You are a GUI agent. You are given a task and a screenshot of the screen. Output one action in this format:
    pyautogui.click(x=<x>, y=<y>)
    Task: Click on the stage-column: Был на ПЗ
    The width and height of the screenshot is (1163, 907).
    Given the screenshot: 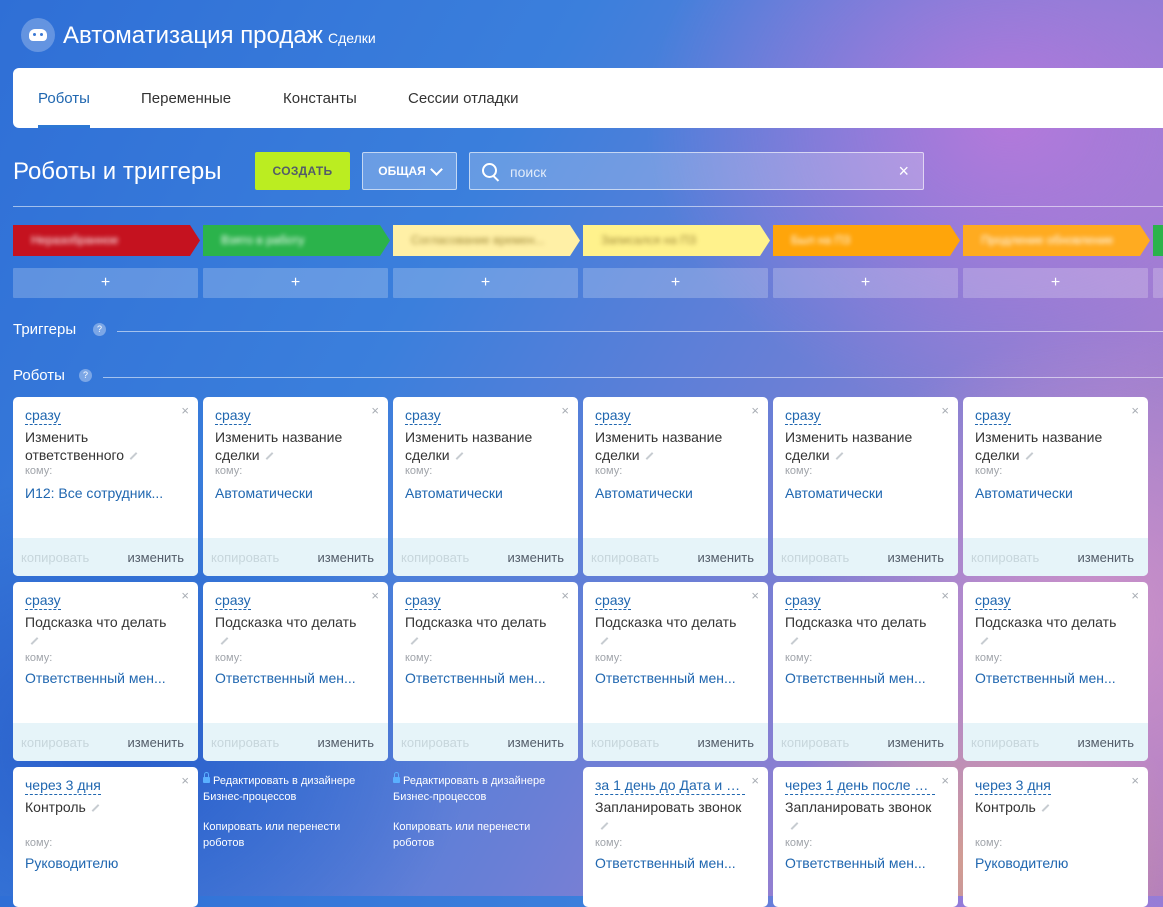 What is the action you would take?
    pyautogui.click(x=866, y=240)
    